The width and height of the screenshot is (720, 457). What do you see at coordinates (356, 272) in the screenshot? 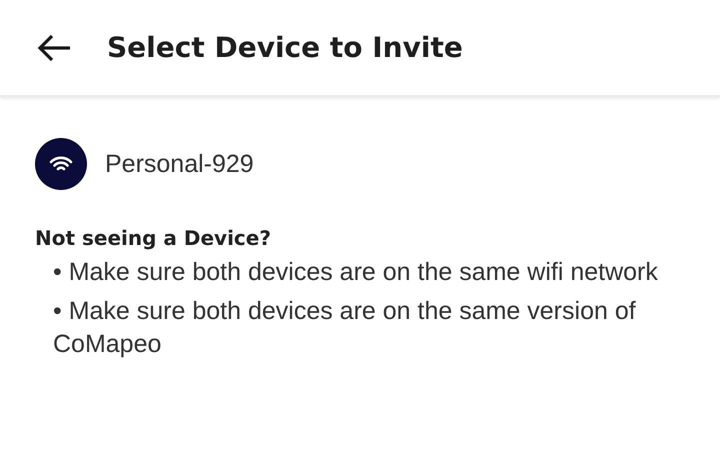
I see `help-tip: • Make sure both devices are on the same wifi network` at bounding box center [356, 272].